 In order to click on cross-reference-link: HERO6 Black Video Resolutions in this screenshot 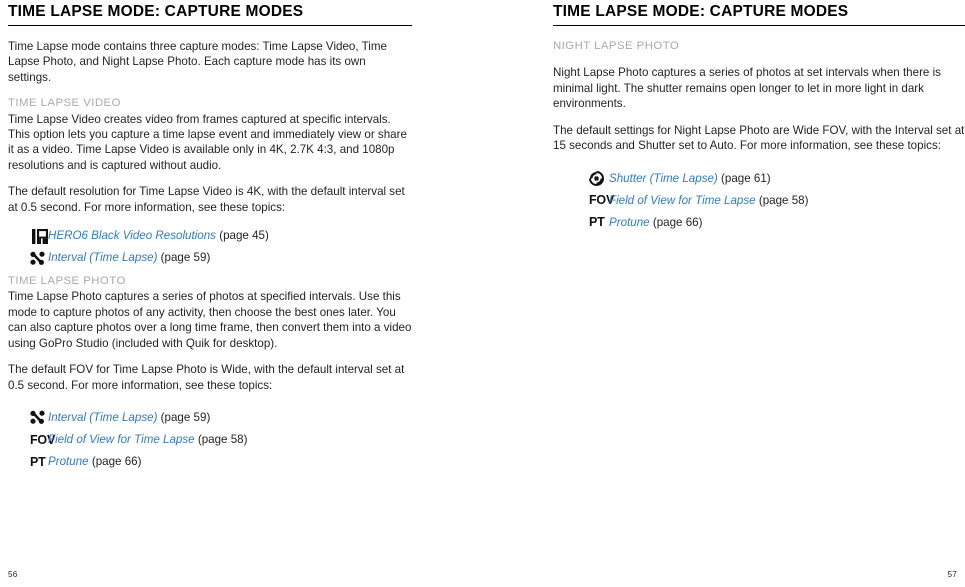, I will do `click(132, 235)`.